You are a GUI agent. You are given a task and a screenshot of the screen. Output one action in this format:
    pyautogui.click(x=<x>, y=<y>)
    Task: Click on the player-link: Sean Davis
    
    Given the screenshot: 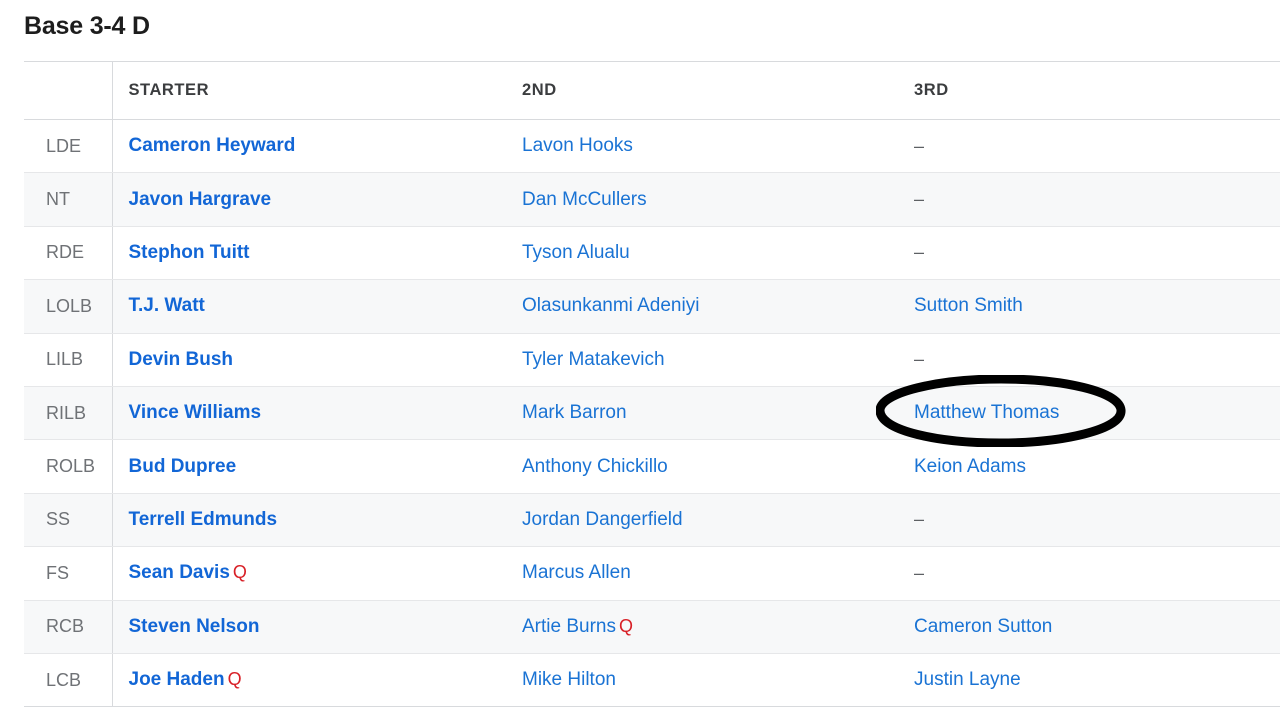 What is the action you would take?
    pyautogui.click(x=179, y=572)
    